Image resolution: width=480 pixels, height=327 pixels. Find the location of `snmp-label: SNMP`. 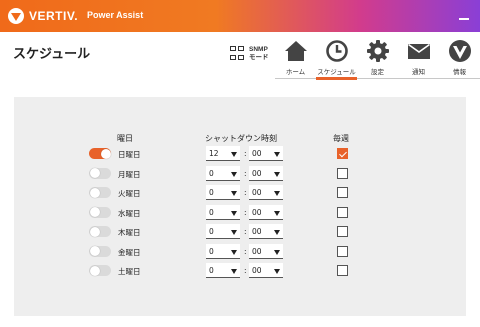

snmp-label: SNMP is located at coordinates (258, 49).